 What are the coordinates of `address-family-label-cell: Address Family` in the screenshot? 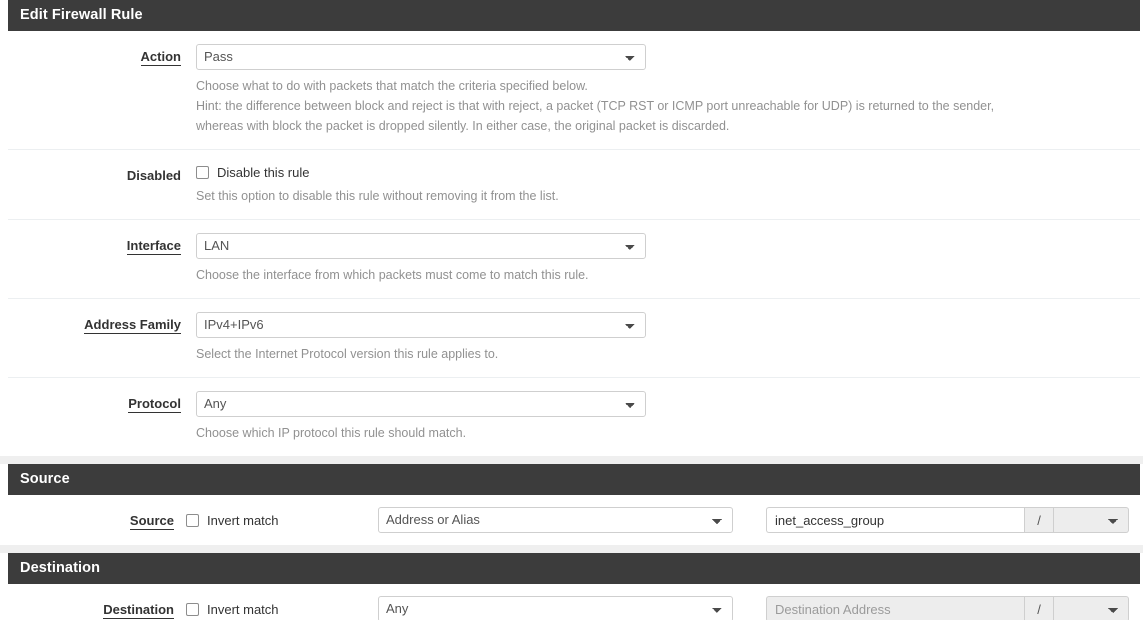 It's located at (102, 323).